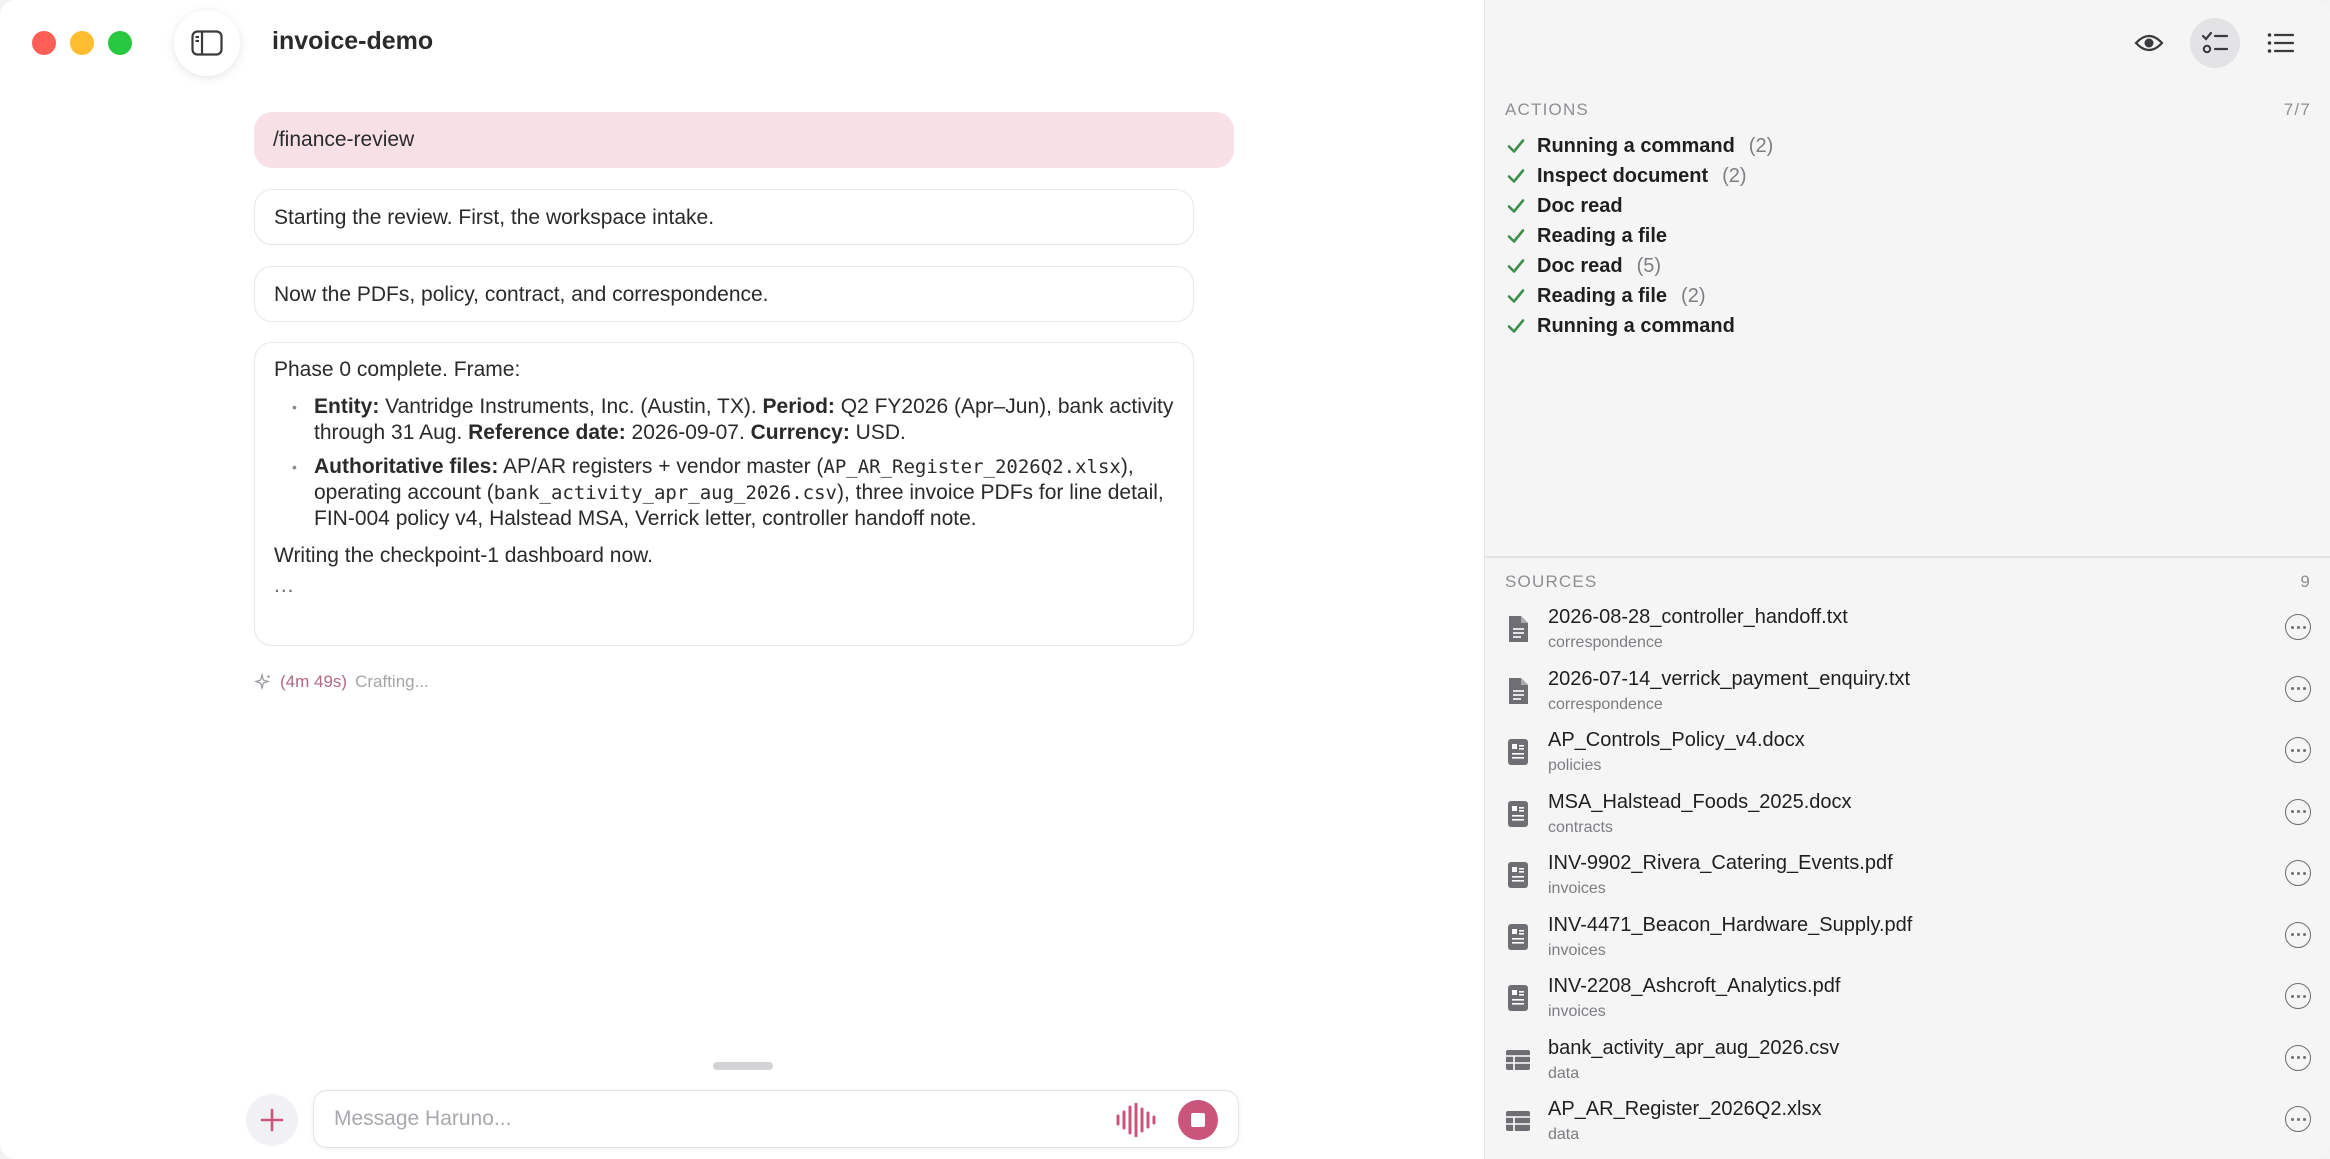 The image size is (2330, 1159). What do you see at coordinates (1730, 924) in the screenshot?
I see `source-filename: INV-4471_Beacon_Hardware_Supply.pdf` at bounding box center [1730, 924].